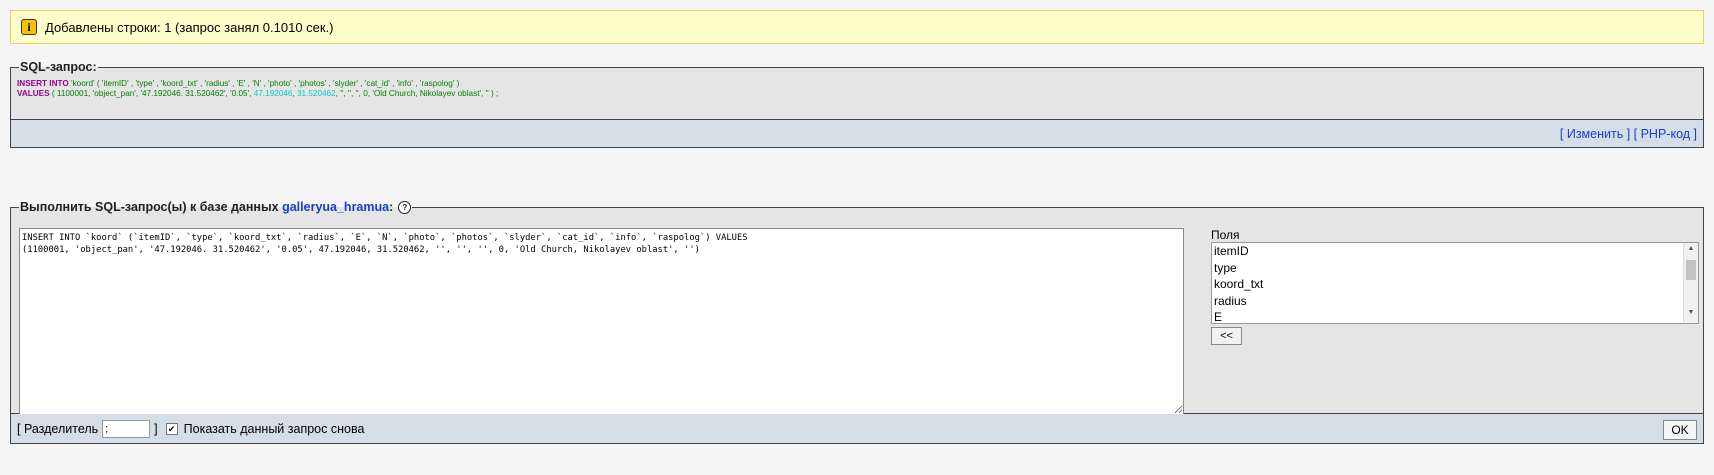 This screenshot has height=475, width=1714. I want to click on php-code-link: PHP-код, so click(1665, 134).